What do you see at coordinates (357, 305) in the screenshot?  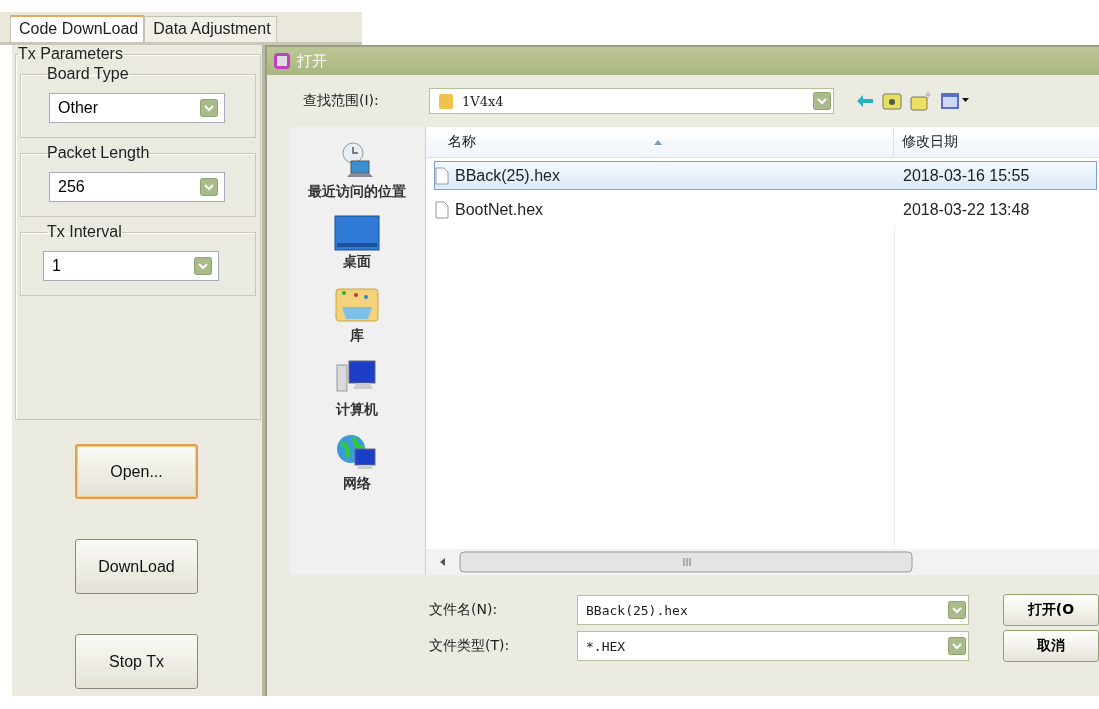 I see `library-folder-icon` at bounding box center [357, 305].